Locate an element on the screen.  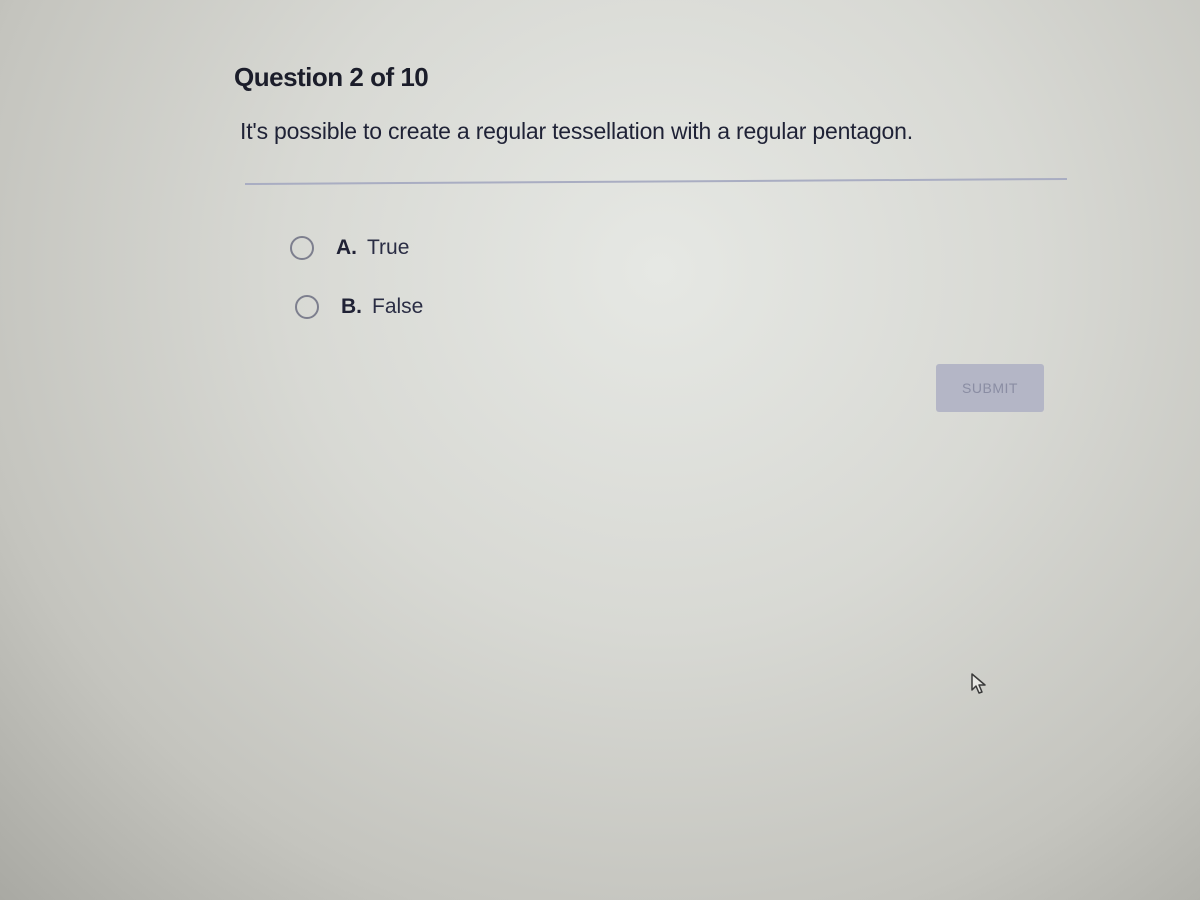
radio-button-a is located at coordinates (302, 248).